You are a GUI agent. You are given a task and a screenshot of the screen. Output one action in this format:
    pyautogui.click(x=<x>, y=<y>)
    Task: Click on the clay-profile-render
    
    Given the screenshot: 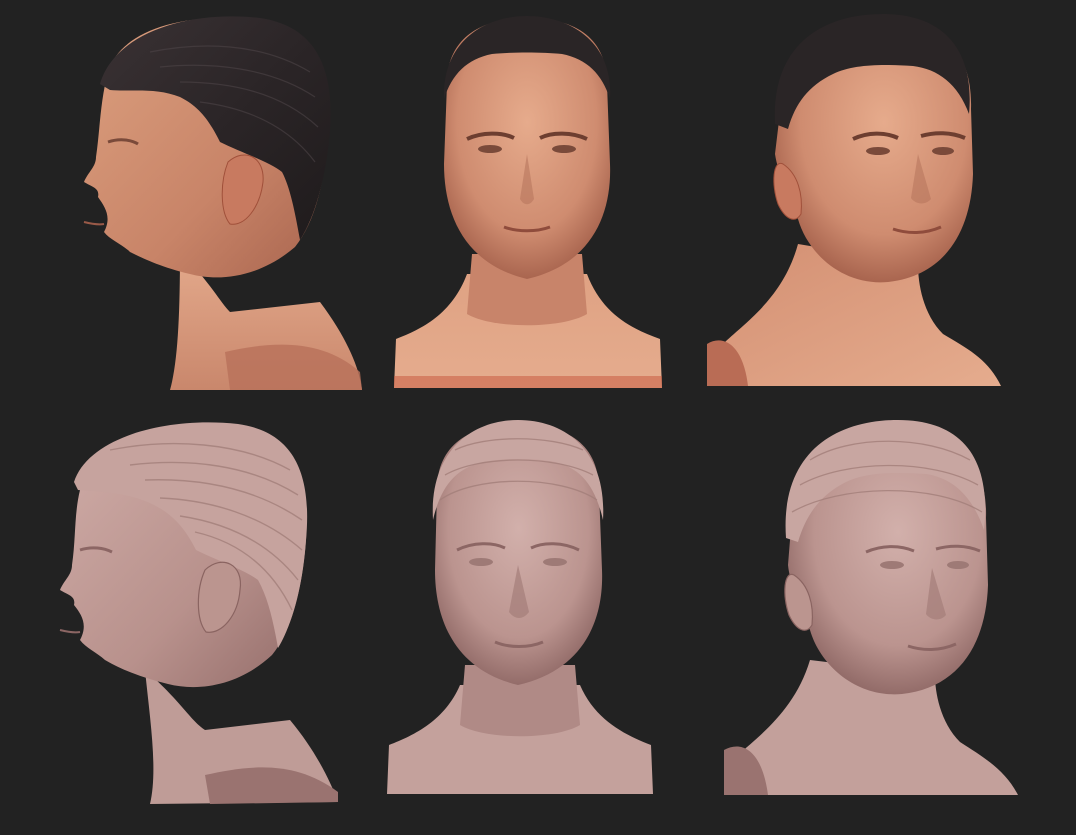 What is the action you would take?
    pyautogui.click(x=192, y=615)
    